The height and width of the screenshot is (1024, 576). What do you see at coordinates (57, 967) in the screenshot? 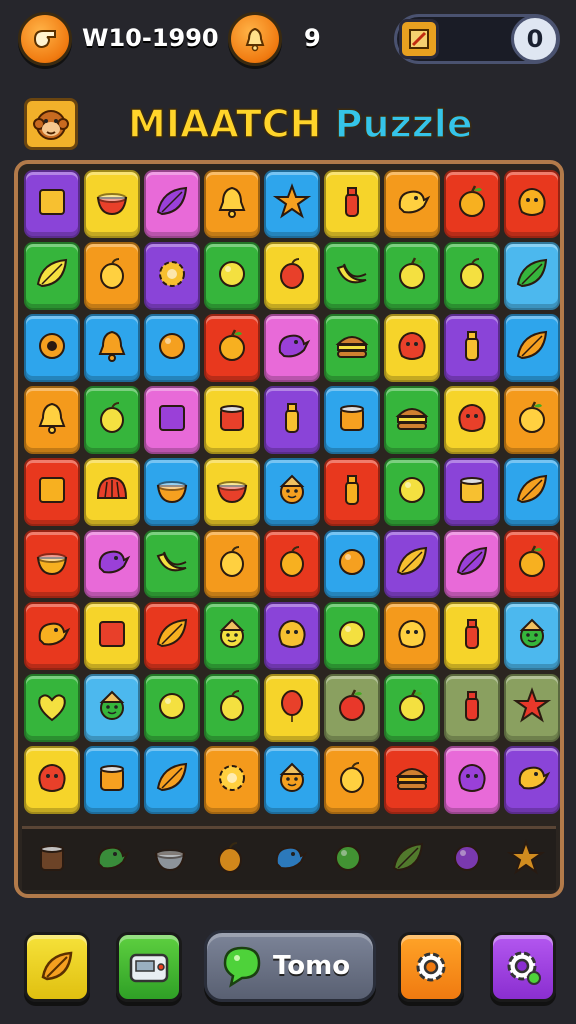
I see `leaf-booster-button` at bounding box center [57, 967].